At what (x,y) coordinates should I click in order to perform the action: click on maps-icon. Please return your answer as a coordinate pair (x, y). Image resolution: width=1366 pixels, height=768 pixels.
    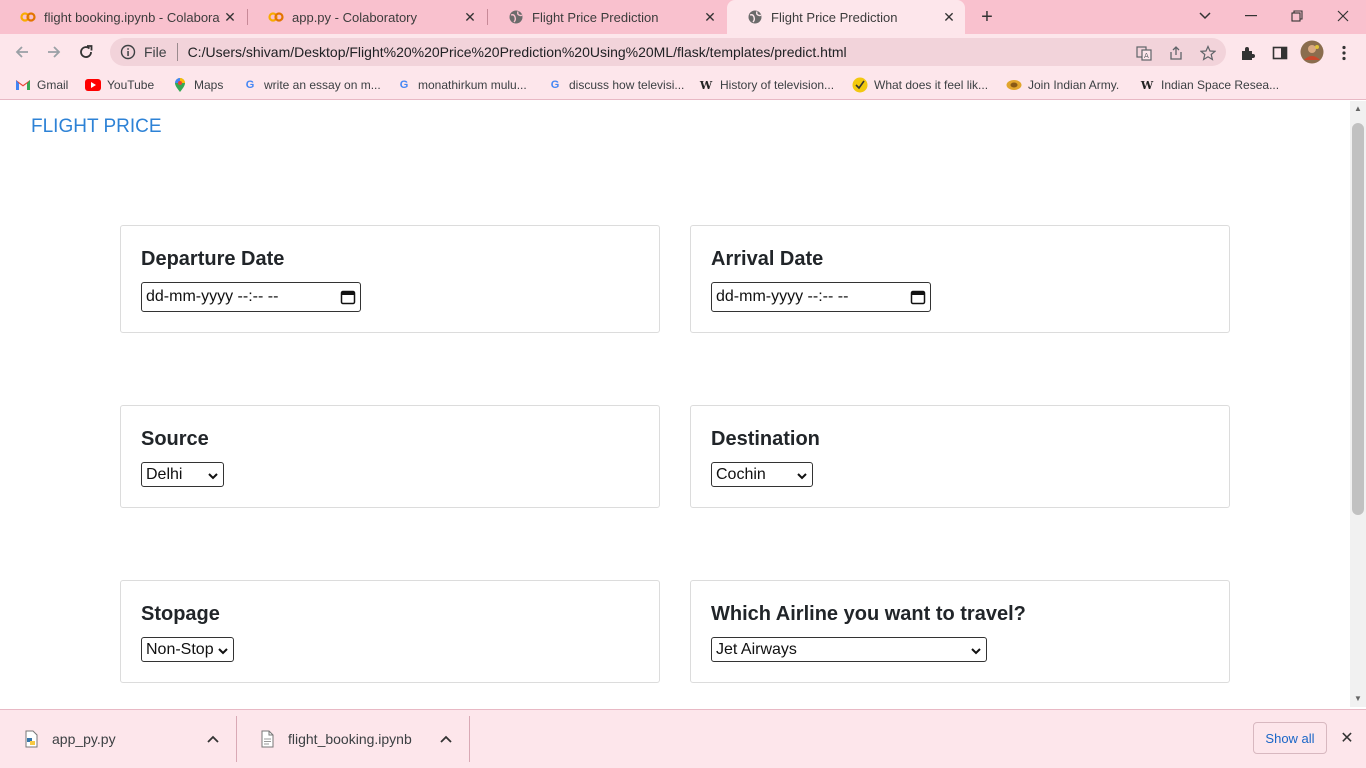
    Looking at the image, I should click on (180, 85).